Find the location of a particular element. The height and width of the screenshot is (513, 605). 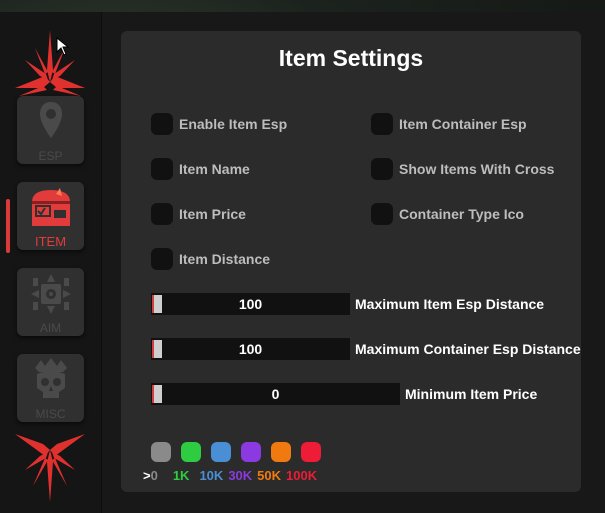

tier-100k-color-swatch is located at coordinates (311, 452).